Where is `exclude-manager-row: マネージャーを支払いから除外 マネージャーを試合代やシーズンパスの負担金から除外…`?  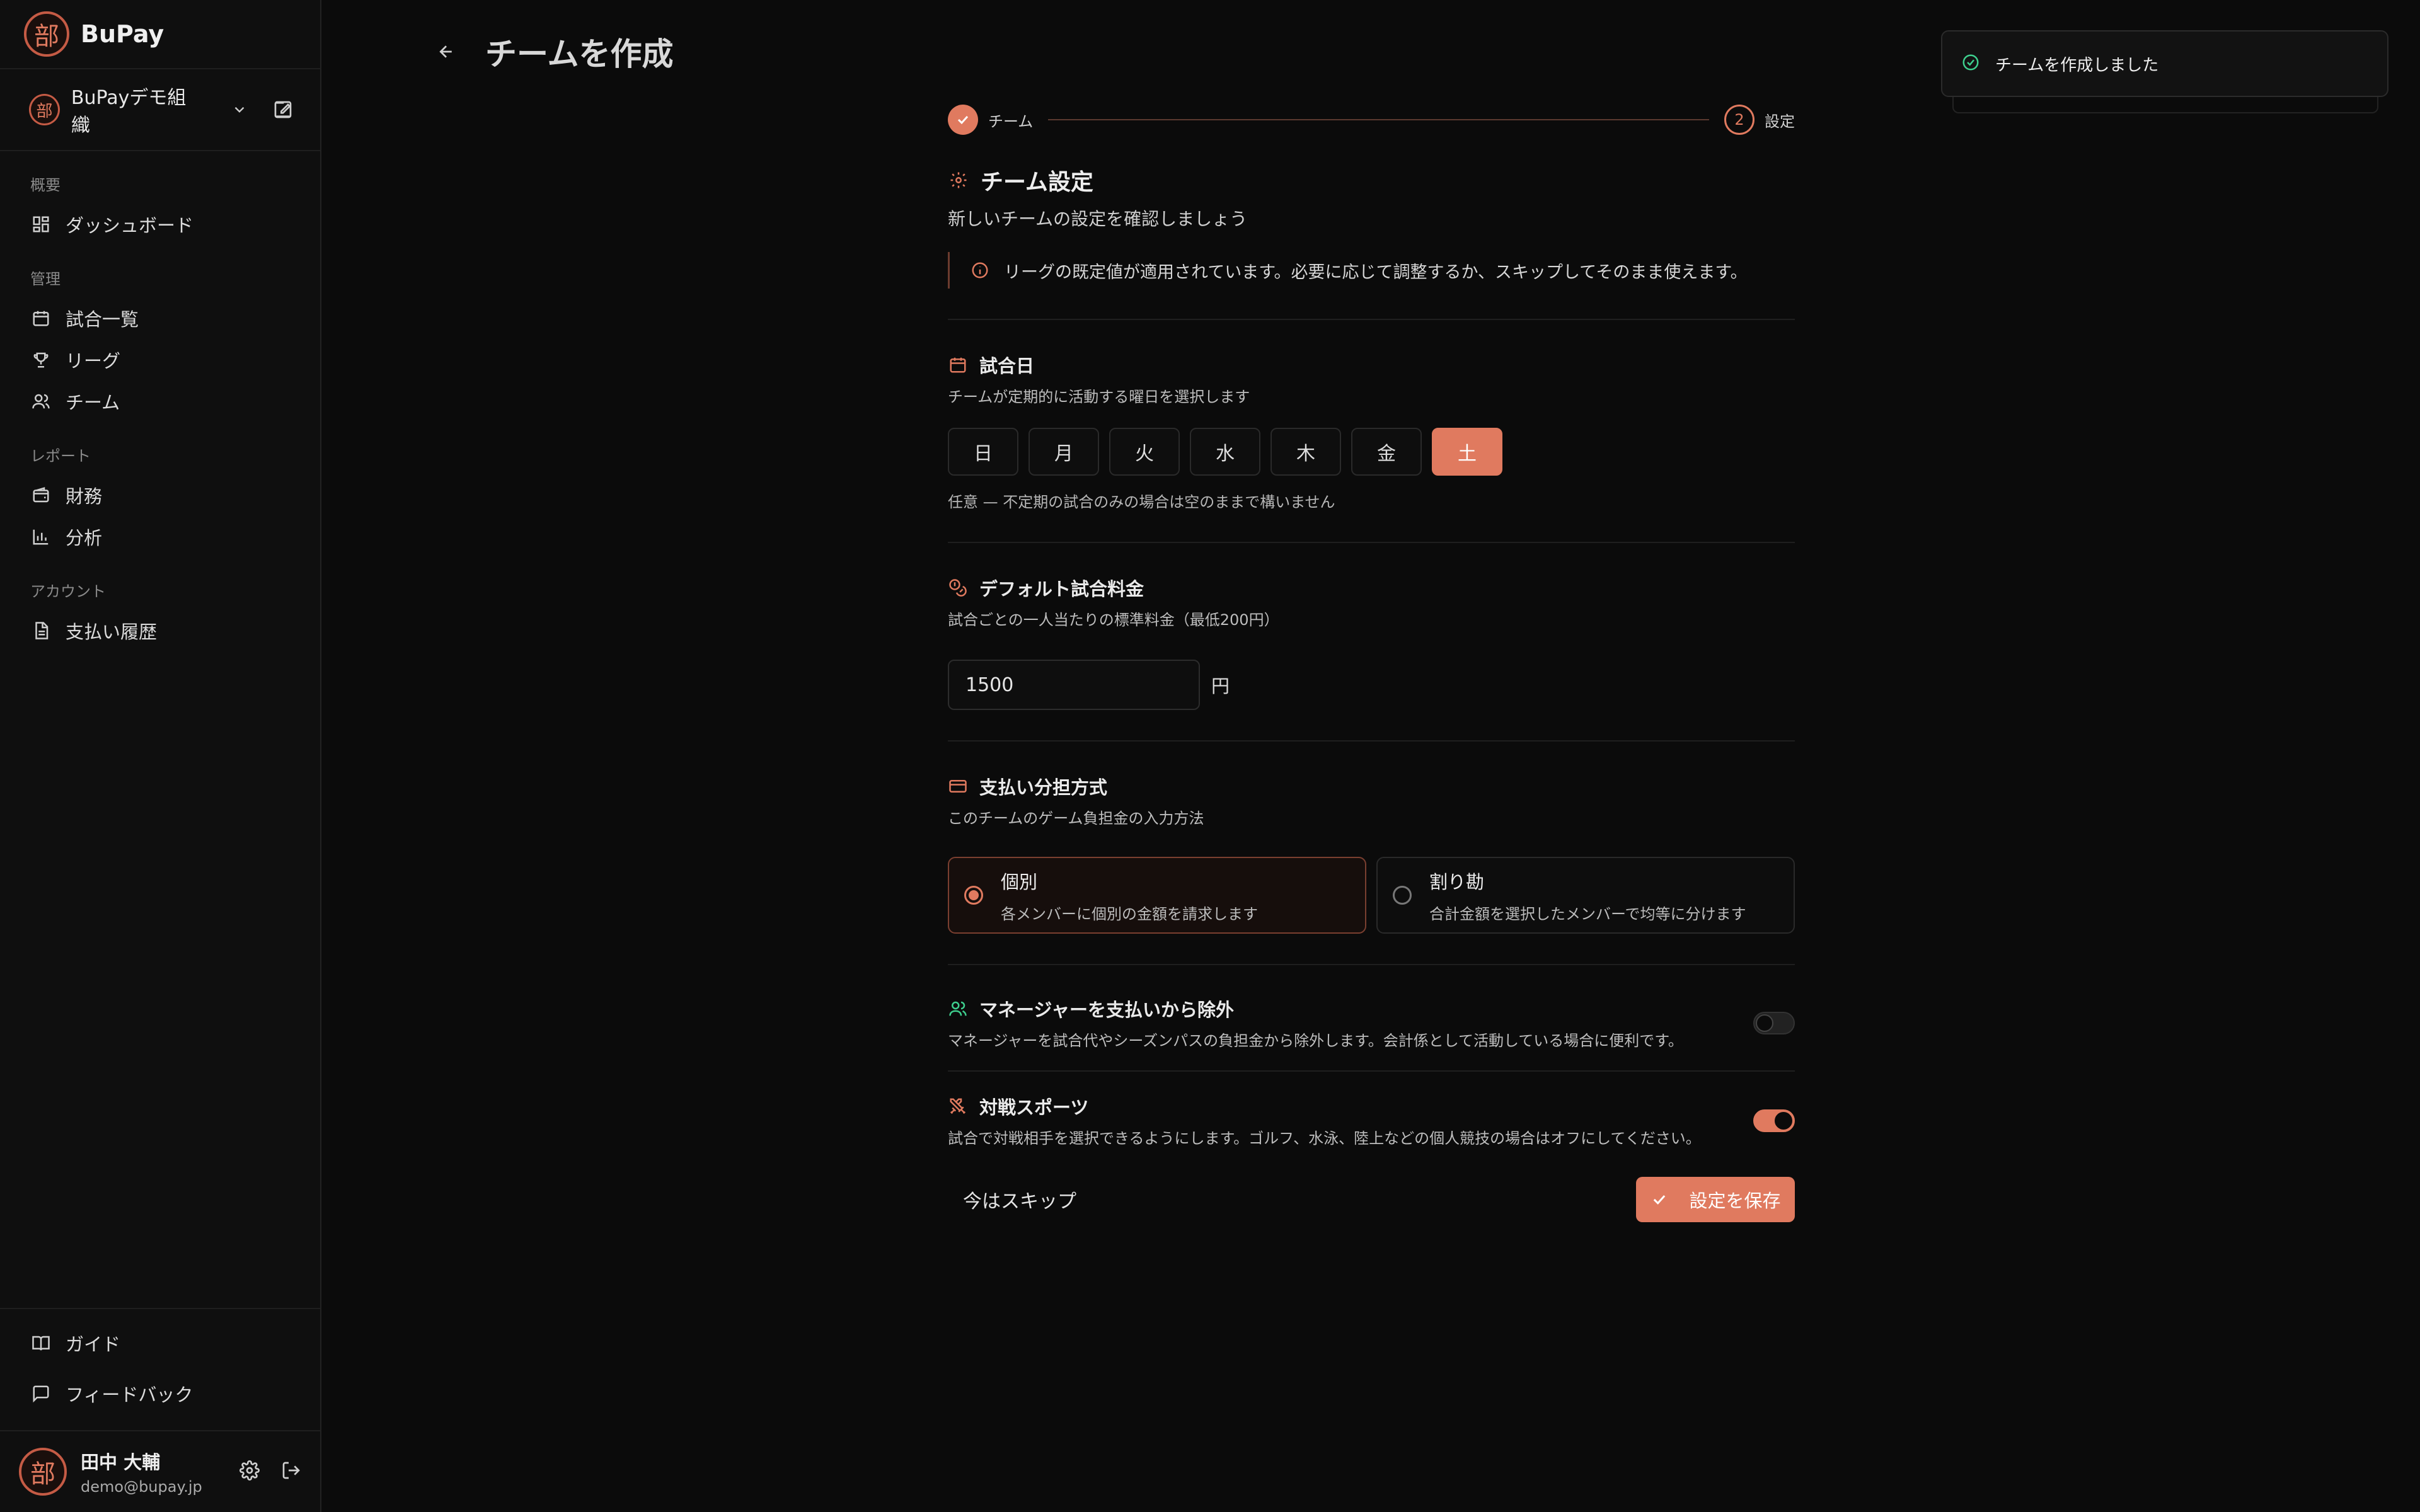
exclude-manager-row: マネージャーを支払いから除外 マネージャーを試合代やシーズンパスの負担金から除外… is located at coordinates (1371, 1007).